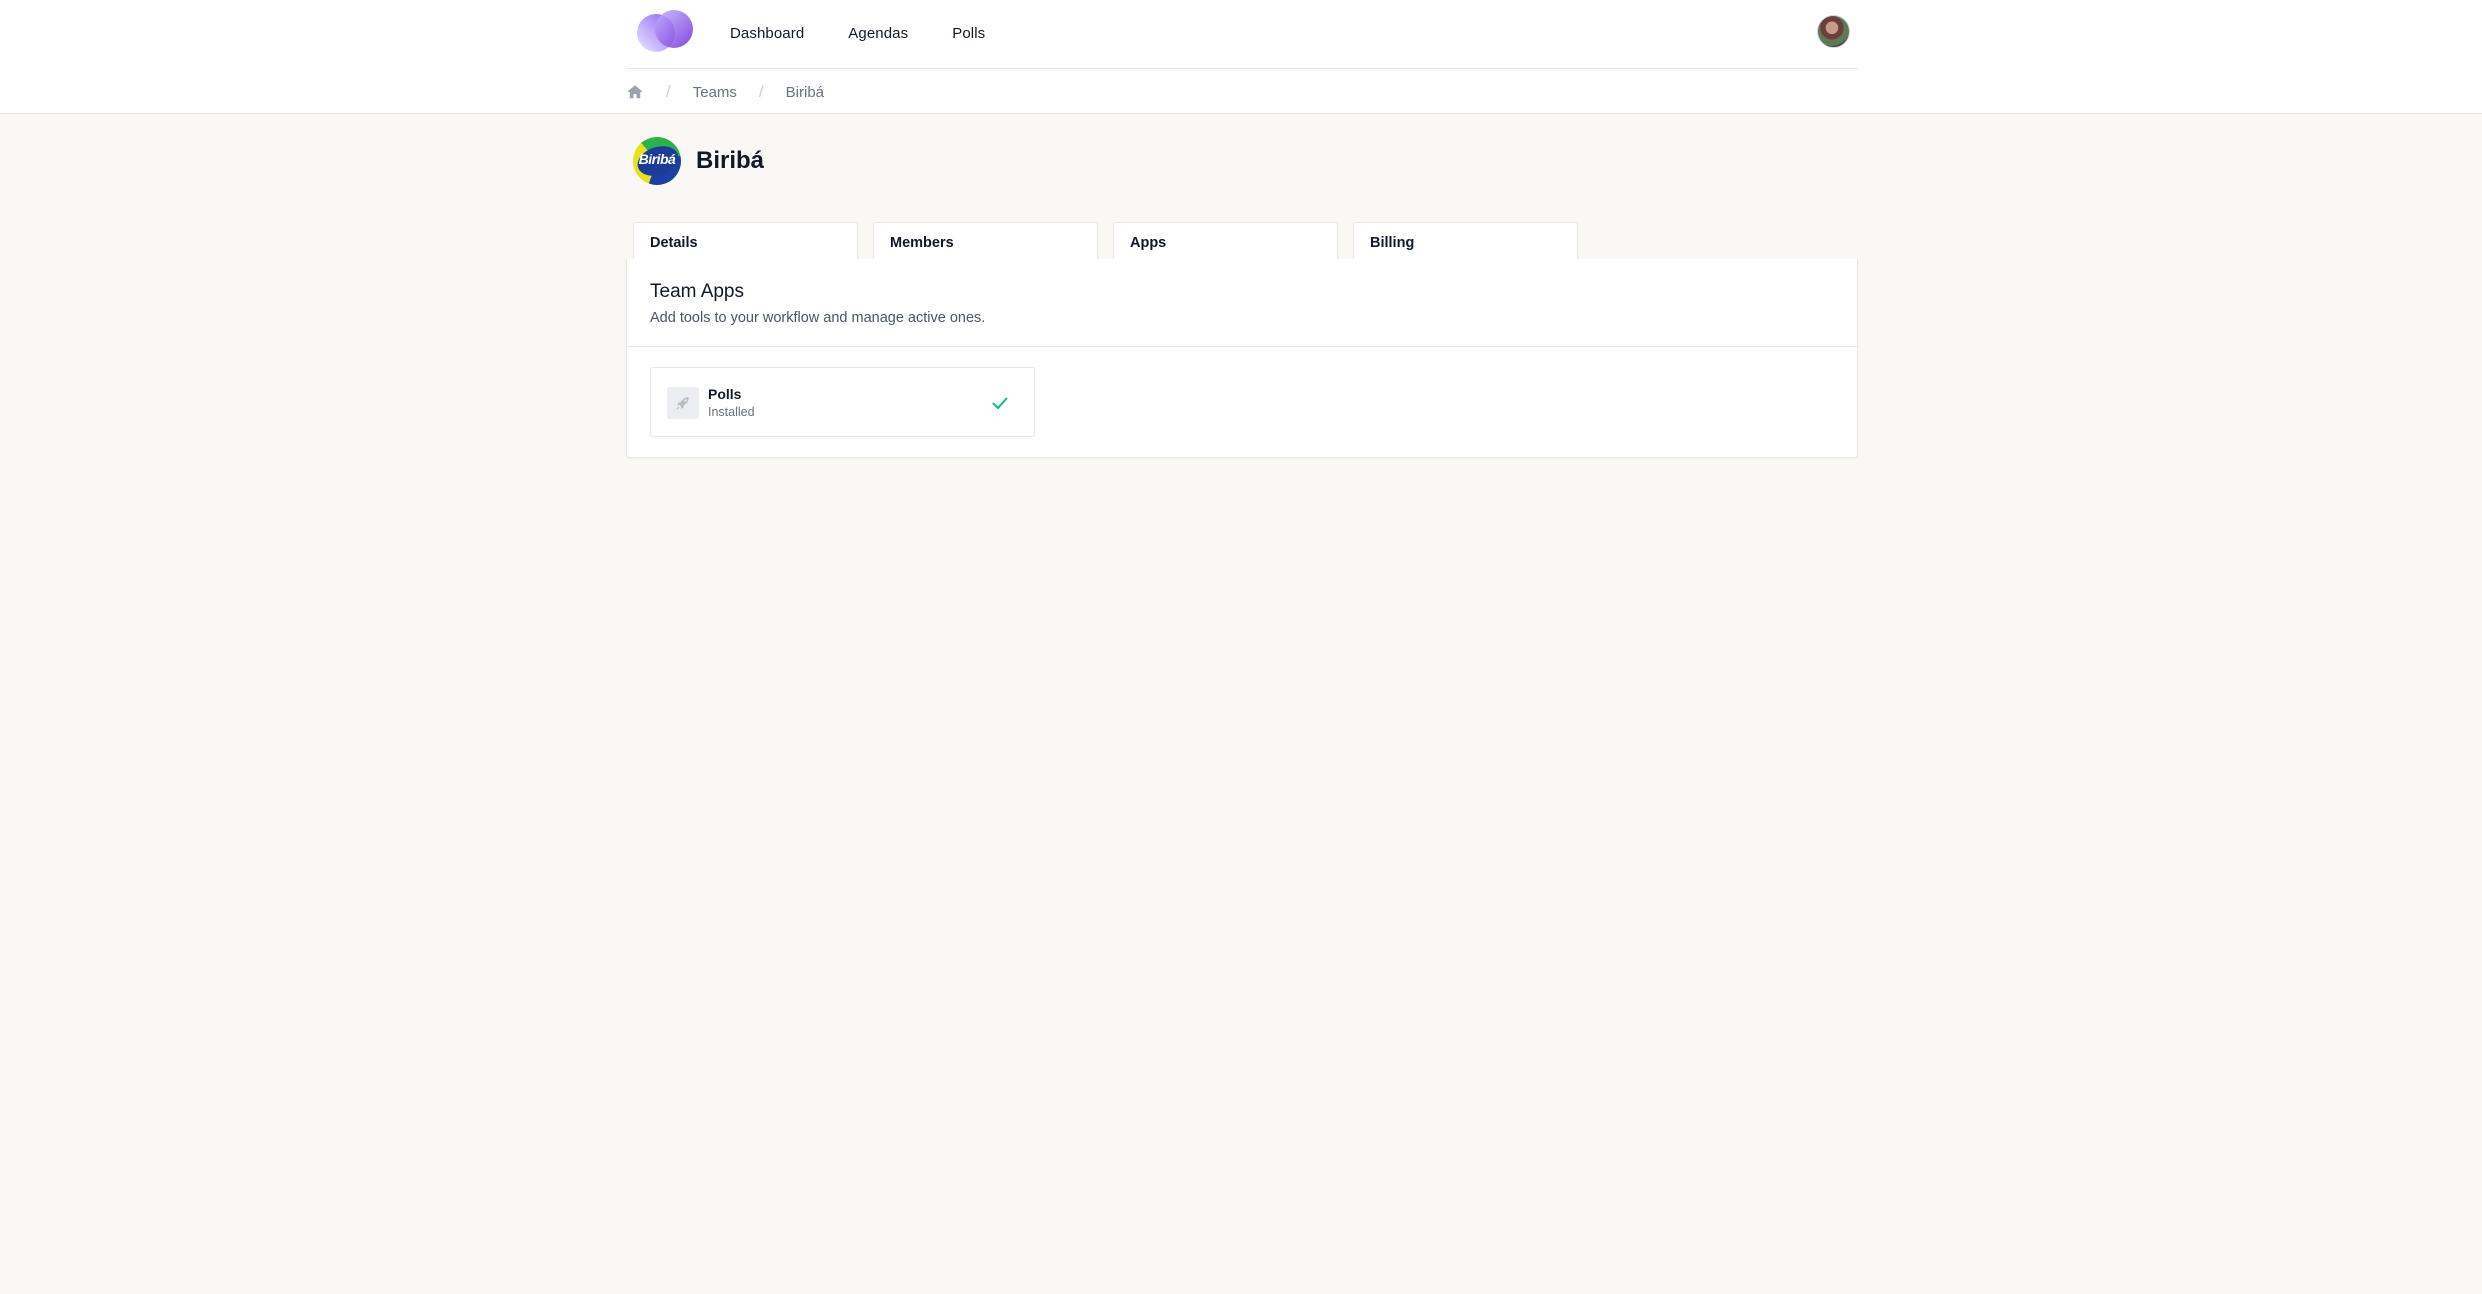 Image resolution: width=2482 pixels, height=1294 pixels. What do you see at coordinates (968, 33) in the screenshot?
I see `nav-link-polls: Polls` at bounding box center [968, 33].